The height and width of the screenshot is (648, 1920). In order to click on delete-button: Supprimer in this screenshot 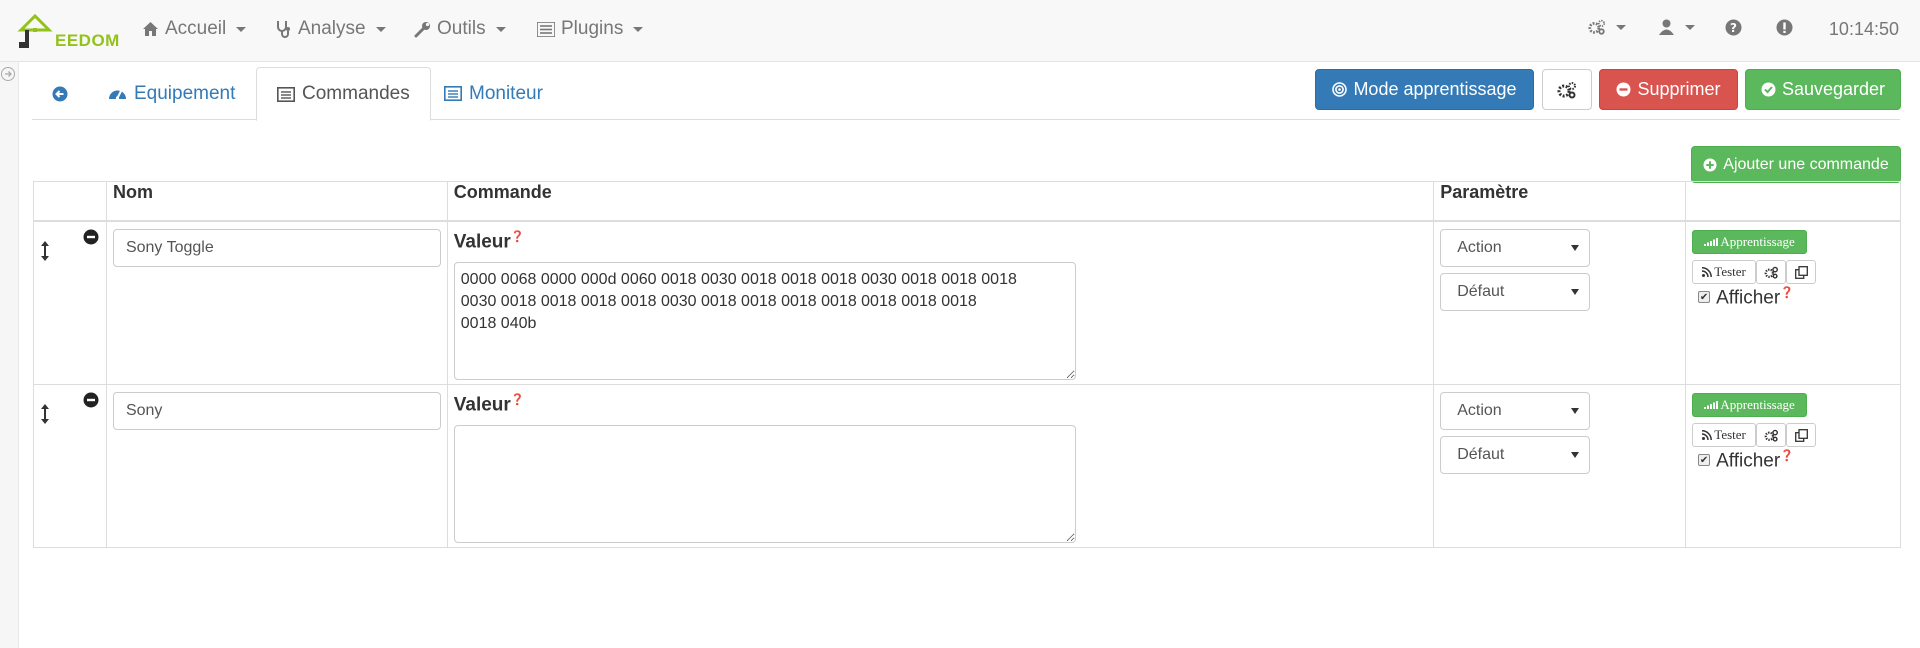, I will do `click(1668, 89)`.